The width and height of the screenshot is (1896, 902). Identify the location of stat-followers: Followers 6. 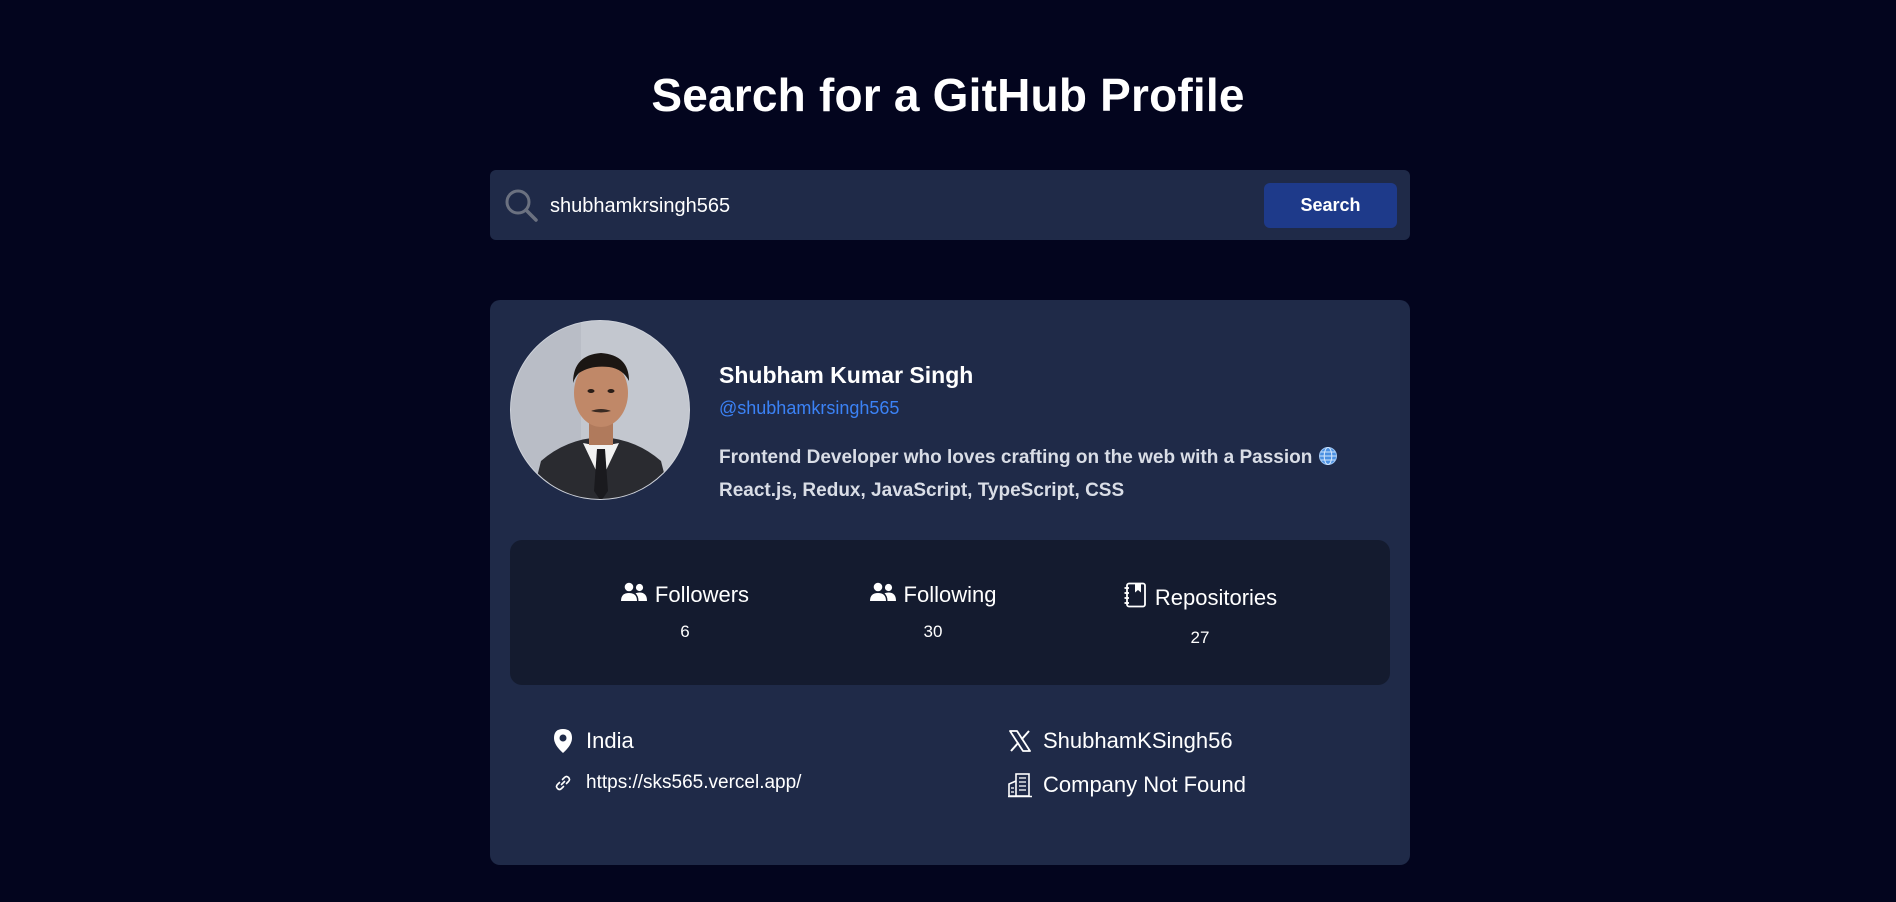
(685, 612).